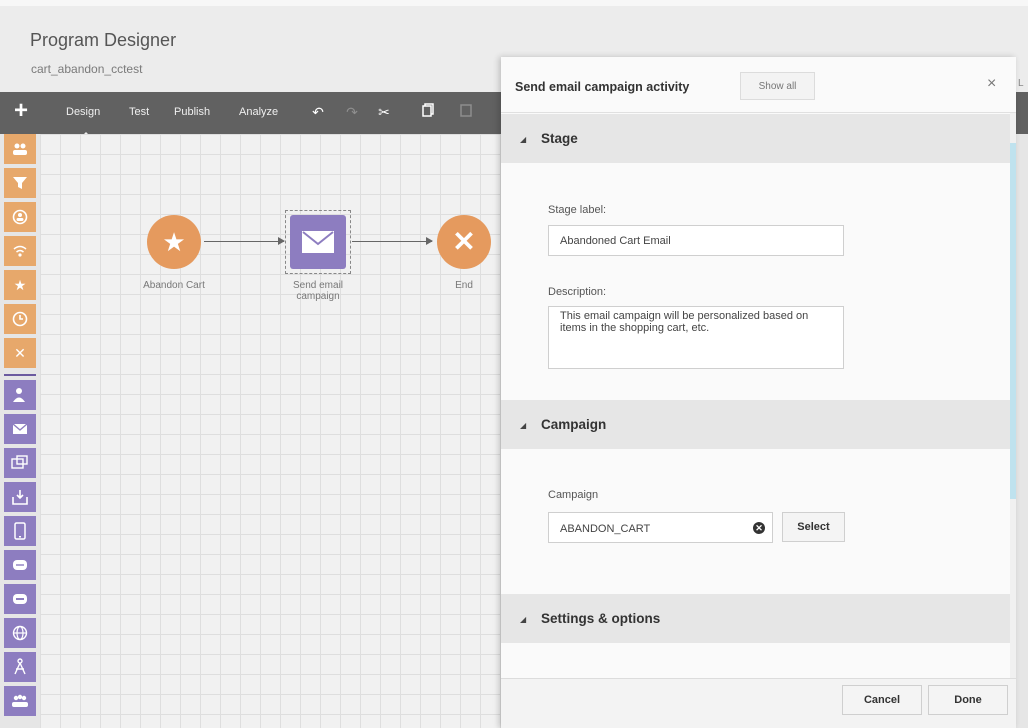  I want to click on message-icon, so click(20, 565).